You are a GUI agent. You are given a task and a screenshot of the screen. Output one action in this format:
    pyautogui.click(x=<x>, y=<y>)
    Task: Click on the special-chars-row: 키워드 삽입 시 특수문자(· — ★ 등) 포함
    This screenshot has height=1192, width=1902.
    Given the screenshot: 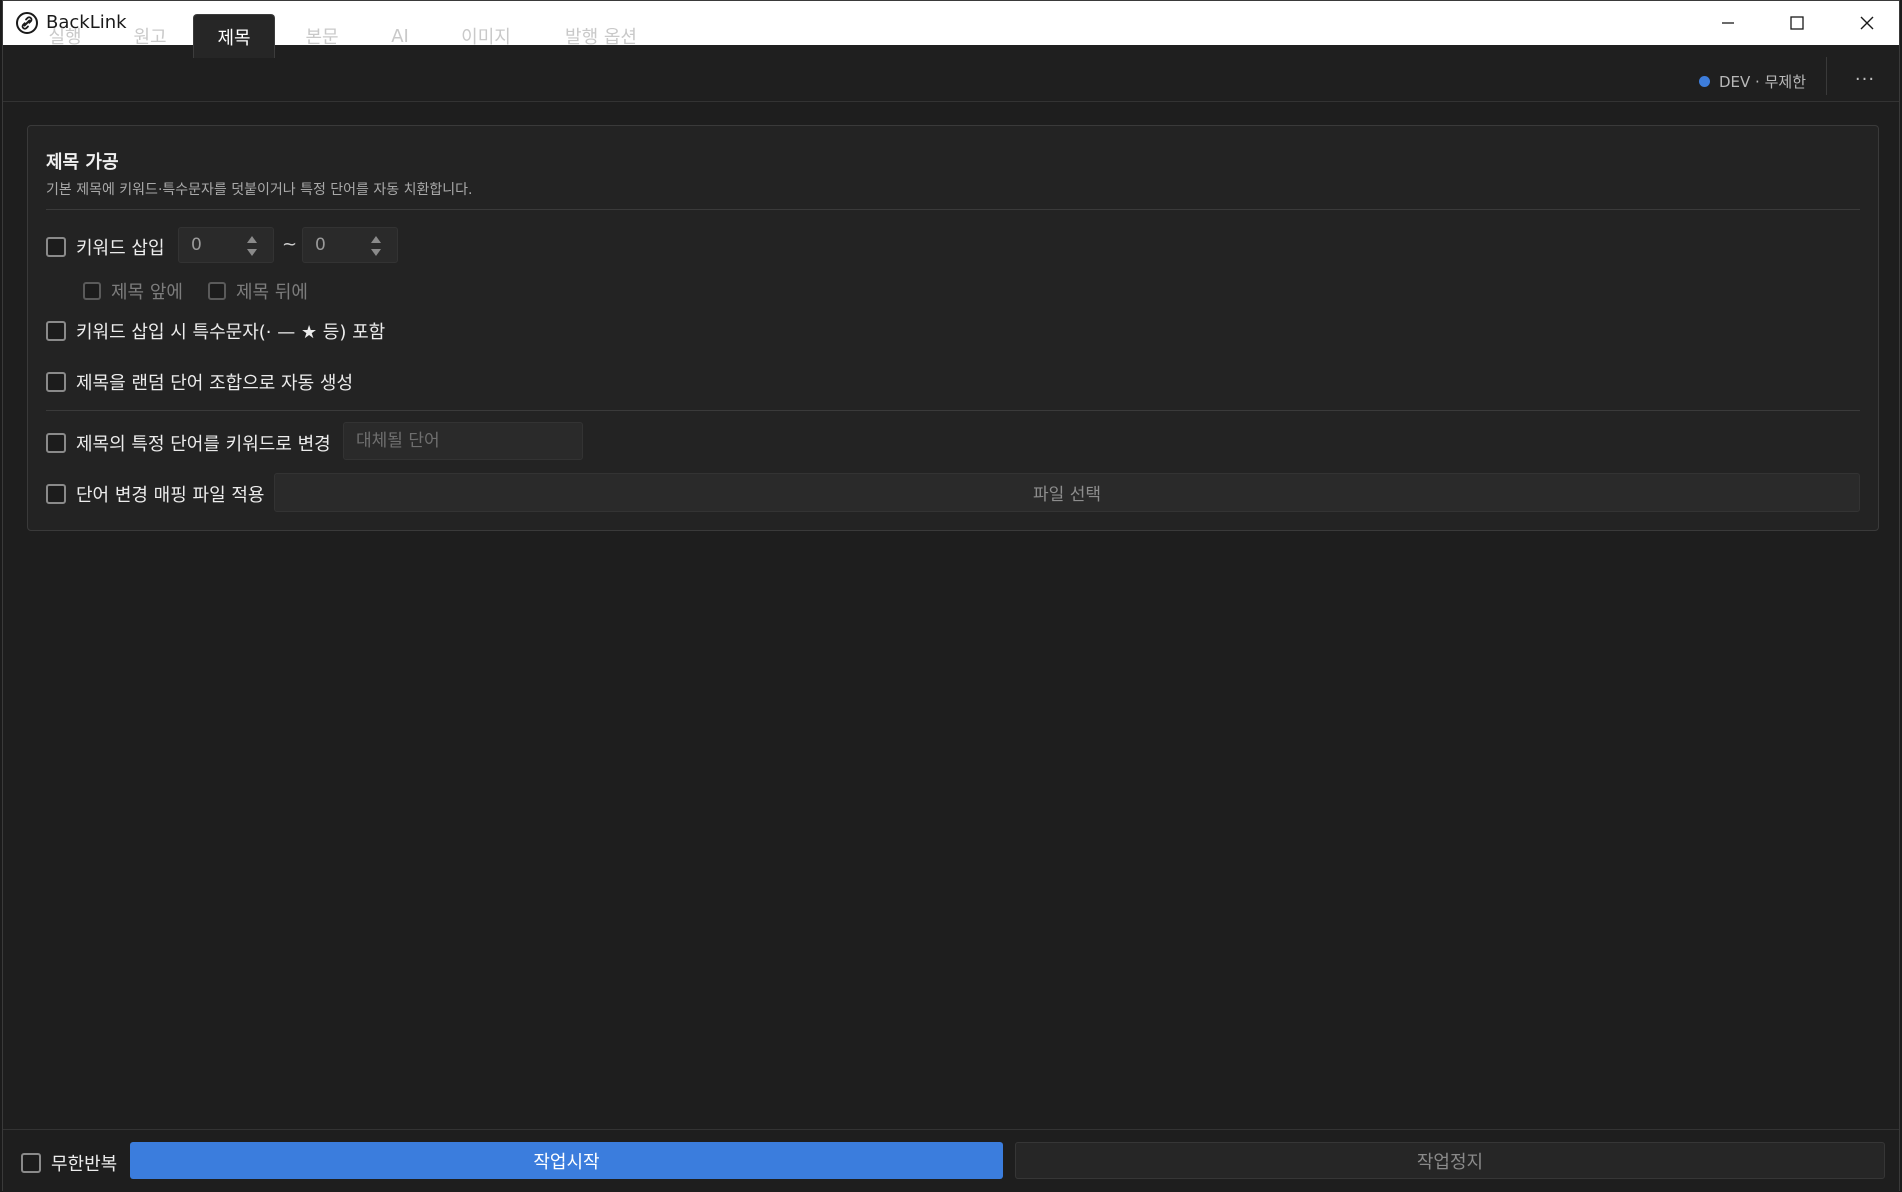 What is the action you would take?
    pyautogui.click(x=215, y=331)
    